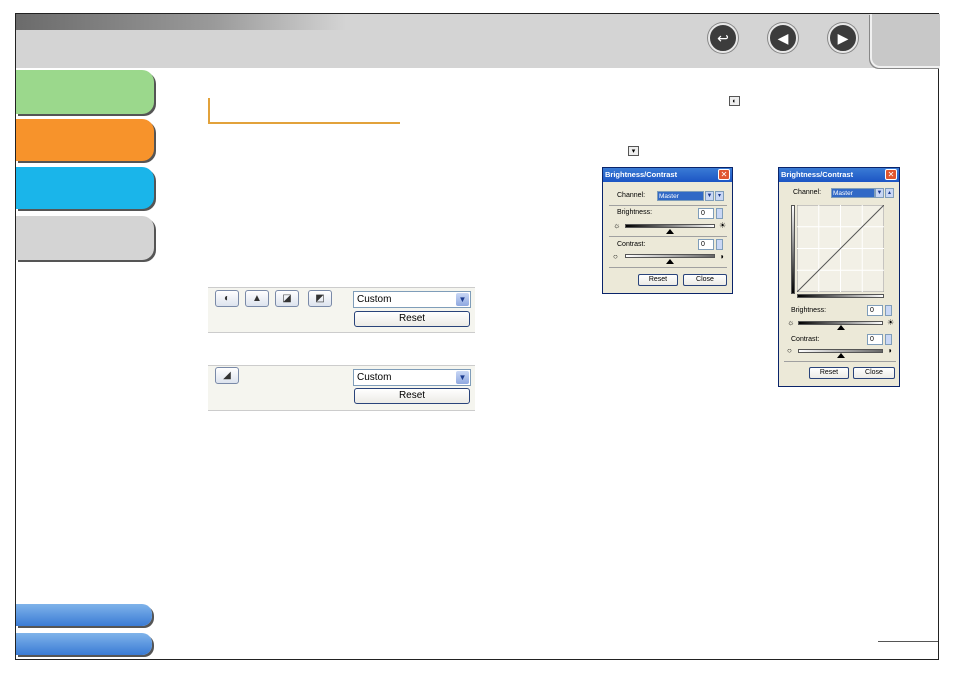 Image resolution: width=954 pixels, height=674 pixels. What do you see at coordinates (304, 111) in the screenshot?
I see `section-heading-underline` at bounding box center [304, 111].